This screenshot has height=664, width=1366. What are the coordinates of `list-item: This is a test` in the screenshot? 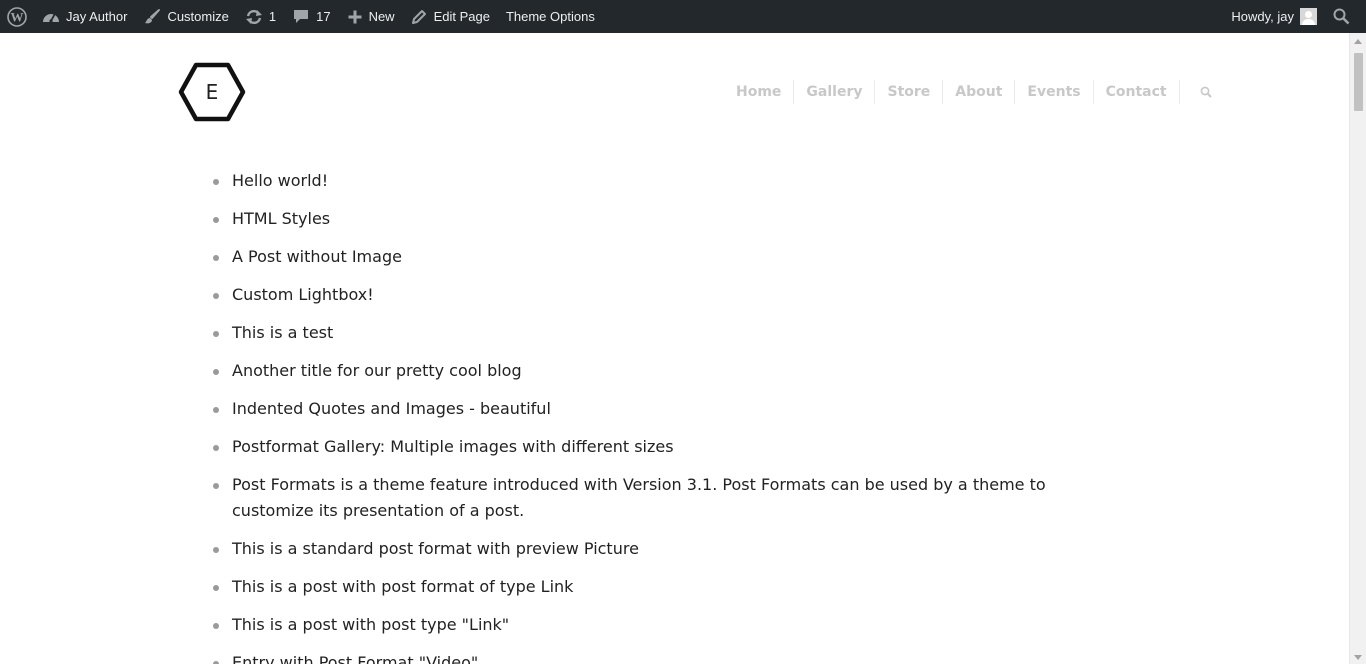 It's located at (663, 333).